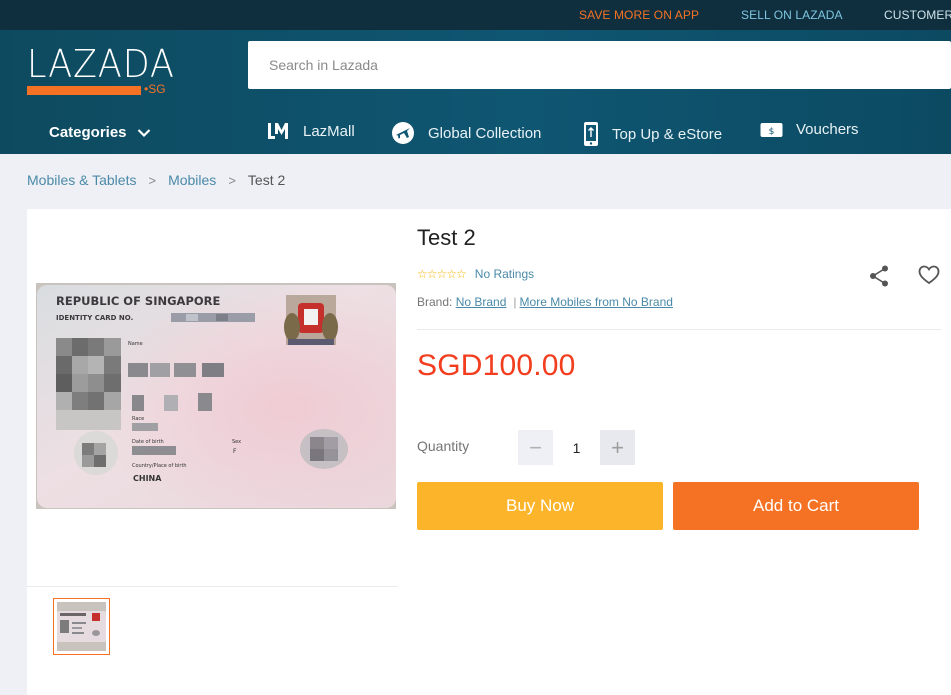  What do you see at coordinates (403, 133) in the screenshot?
I see `plane-icon` at bounding box center [403, 133].